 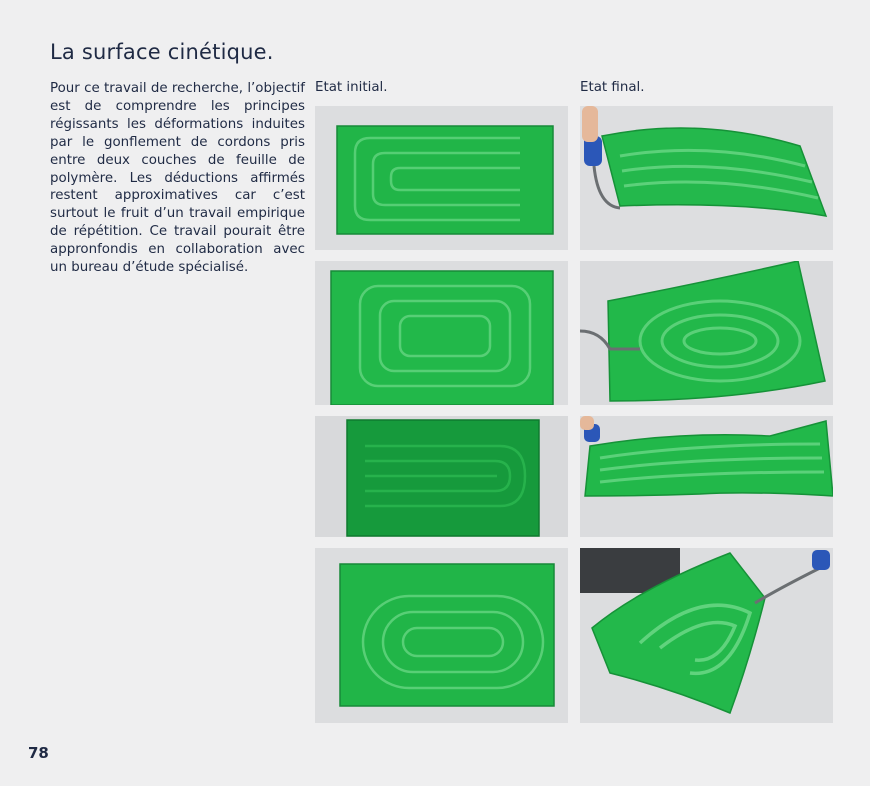 I want to click on initial-state-label: Etat initial., so click(x=351, y=87).